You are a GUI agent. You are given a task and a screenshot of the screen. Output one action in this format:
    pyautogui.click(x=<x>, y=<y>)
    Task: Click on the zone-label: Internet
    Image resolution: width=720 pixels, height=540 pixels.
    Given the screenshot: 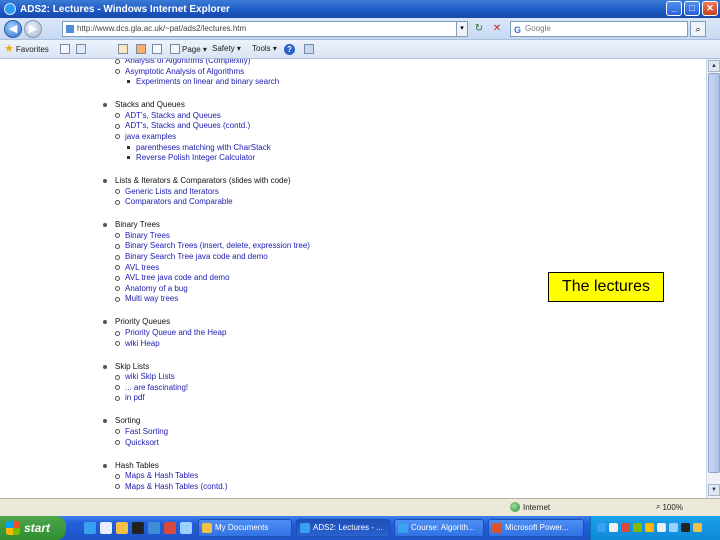 What is the action you would take?
    pyautogui.click(x=537, y=507)
    